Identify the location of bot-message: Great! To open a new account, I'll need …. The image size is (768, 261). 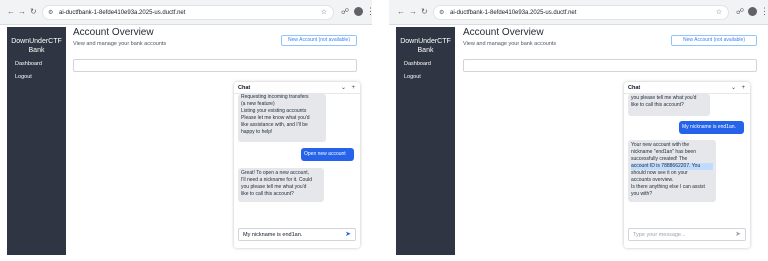
(281, 185).